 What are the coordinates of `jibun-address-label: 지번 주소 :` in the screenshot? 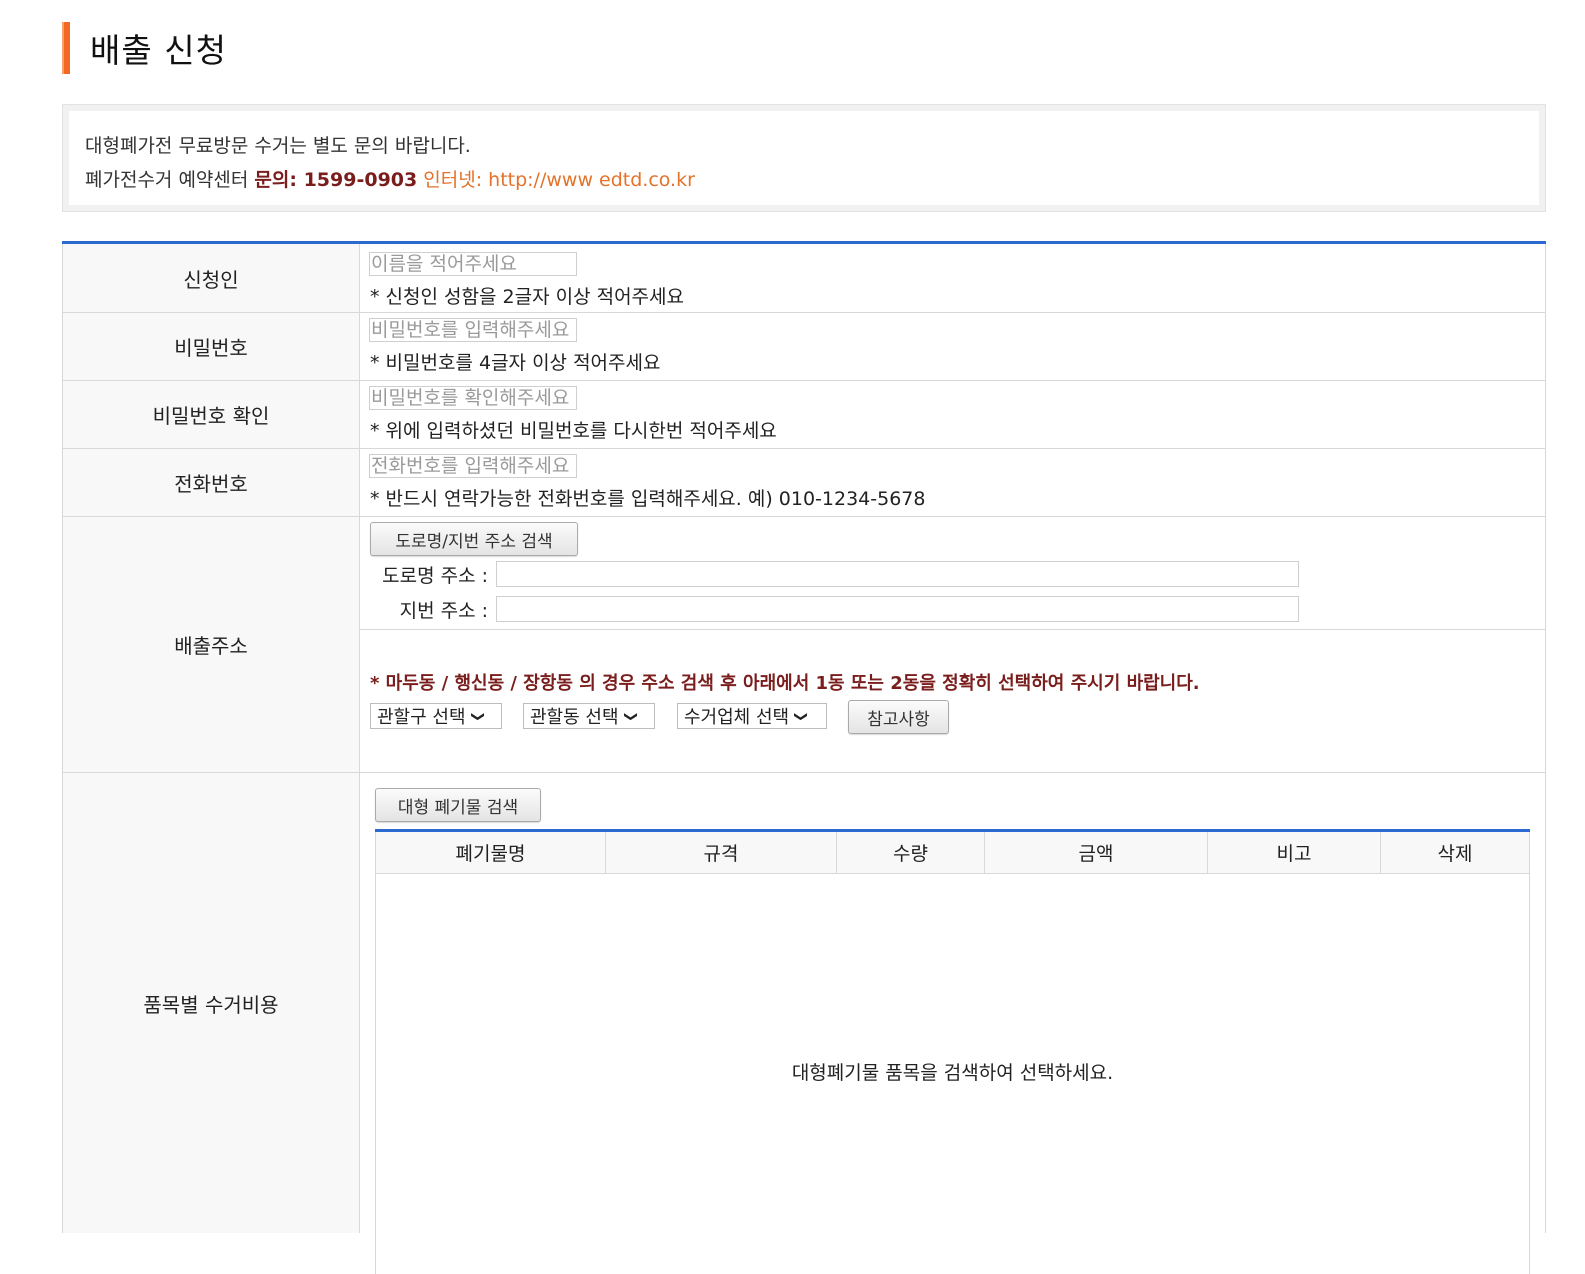 It's located at (443, 611).